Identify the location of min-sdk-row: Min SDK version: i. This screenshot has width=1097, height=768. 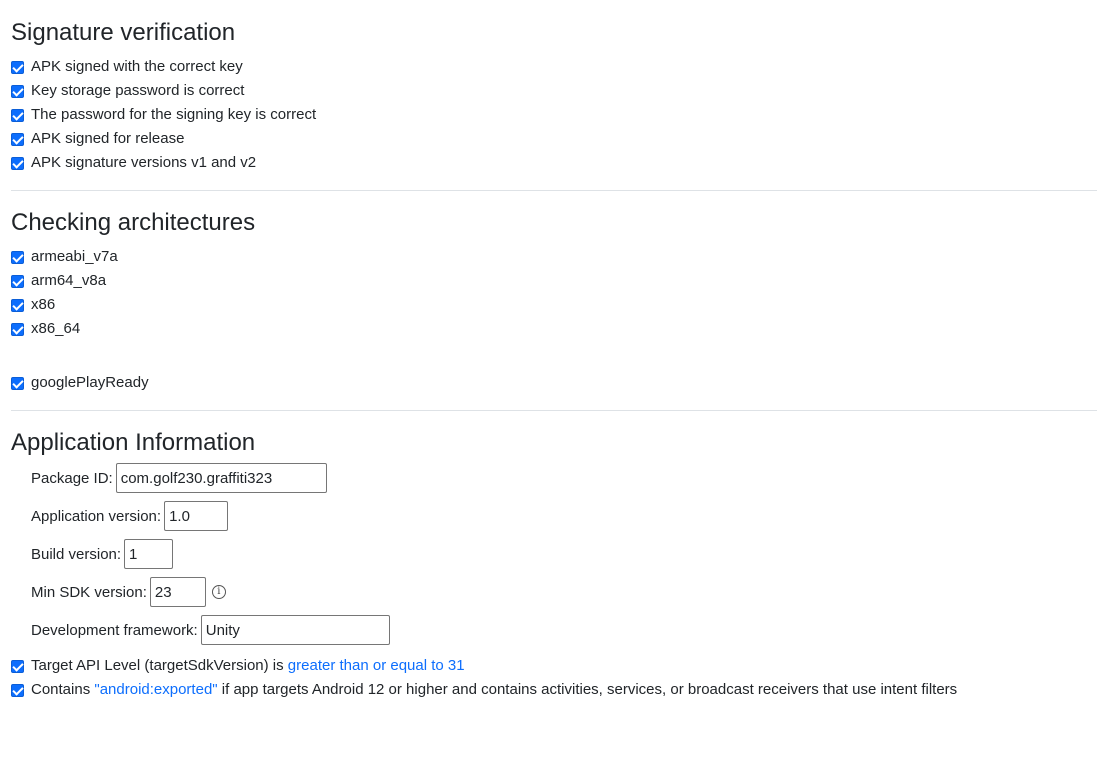
(128, 592).